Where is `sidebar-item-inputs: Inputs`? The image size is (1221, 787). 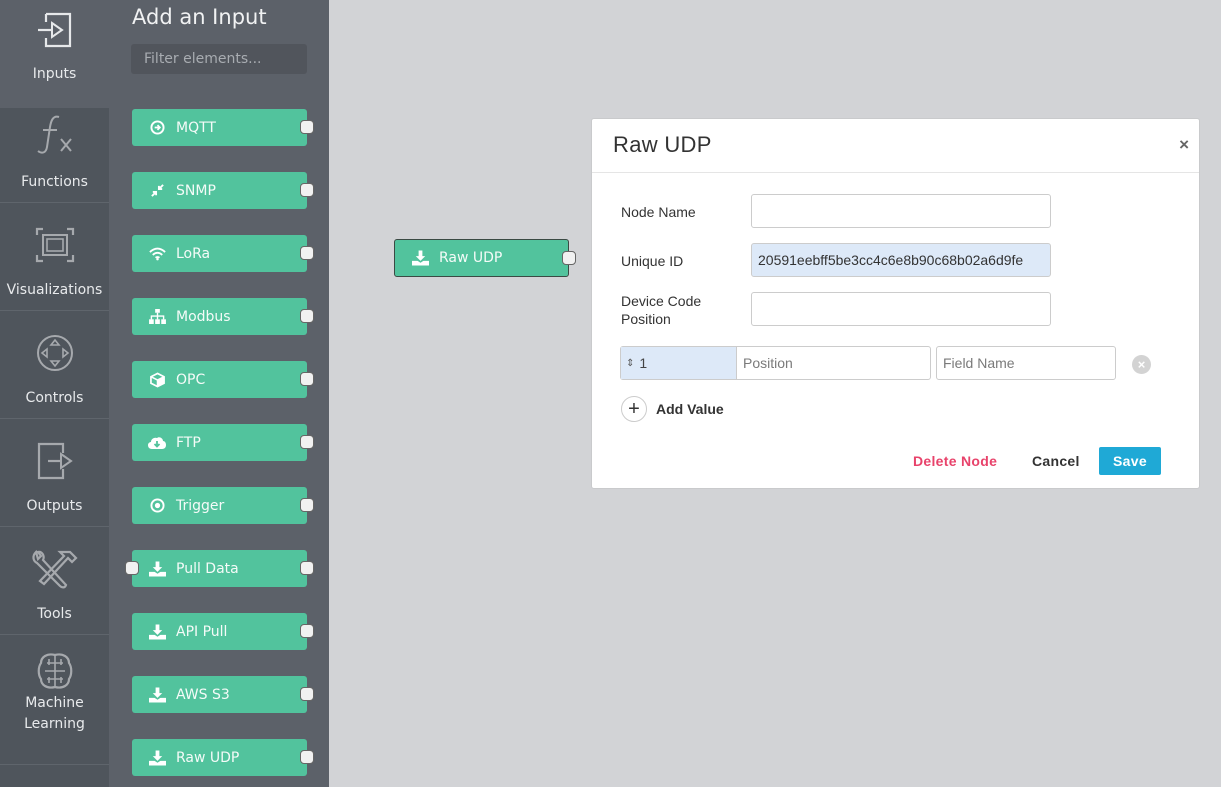
sidebar-item-inputs: Inputs is located at coordinates (54, 54).